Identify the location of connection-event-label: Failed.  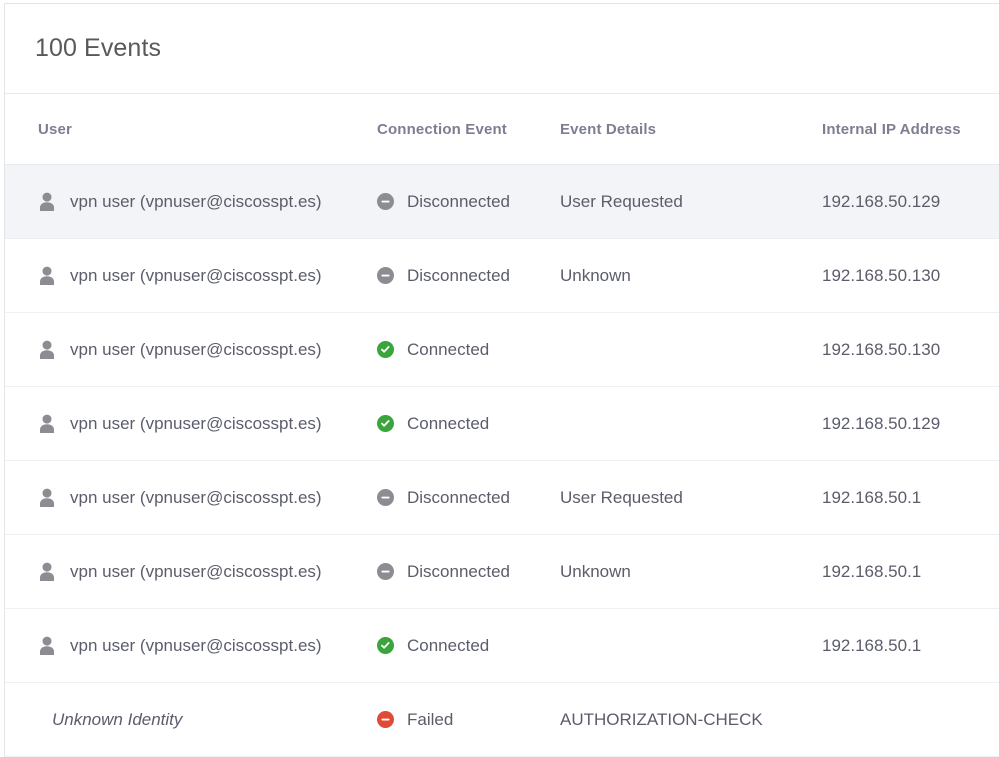
(430, 719).